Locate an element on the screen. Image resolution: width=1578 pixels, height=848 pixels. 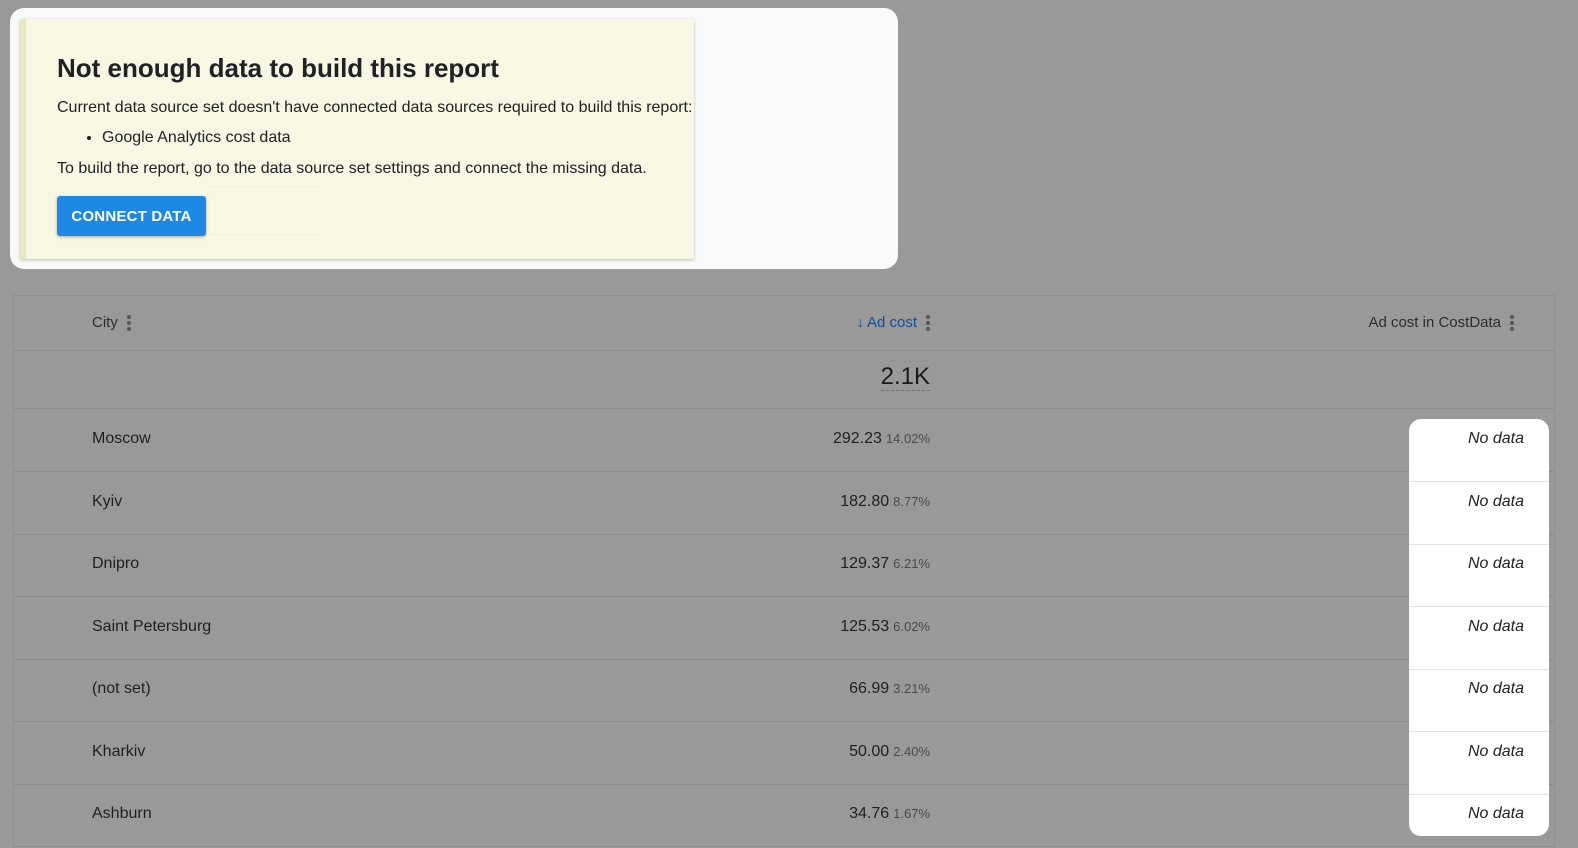
column-header-city: City is located at coordinates (111, 322).